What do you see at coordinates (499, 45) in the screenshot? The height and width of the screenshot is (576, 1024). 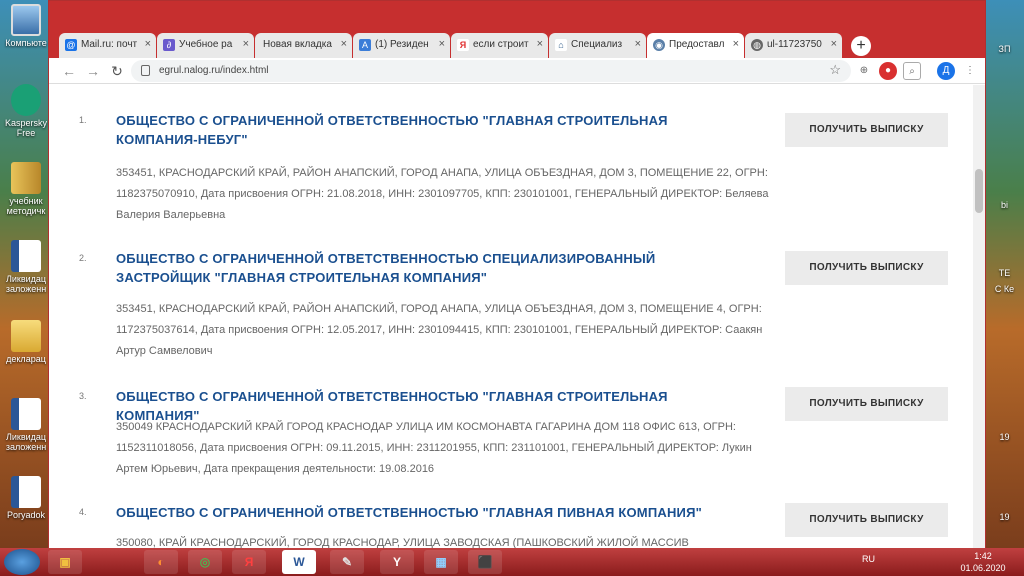 I see `tab-yandex-search: Я если строит ×` at bounding box center [499, 45].